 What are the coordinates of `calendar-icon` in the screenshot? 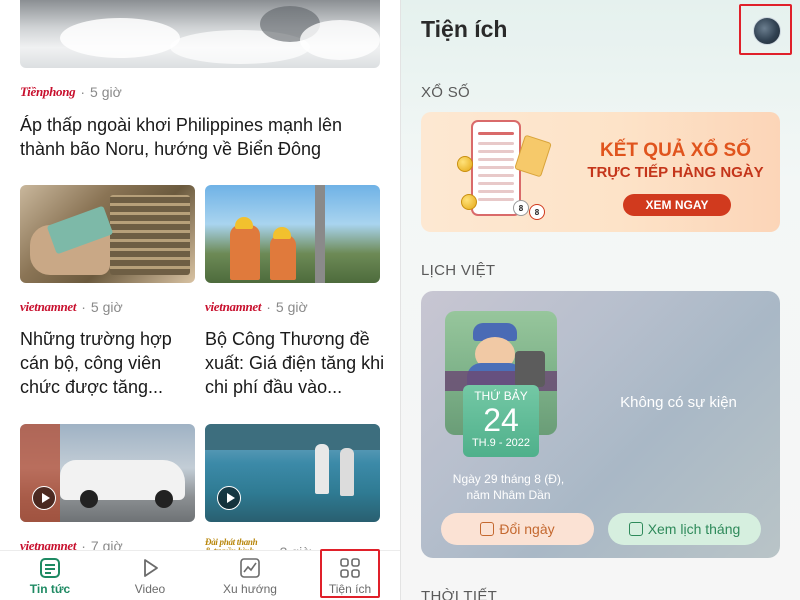 It's located at (635, 529).